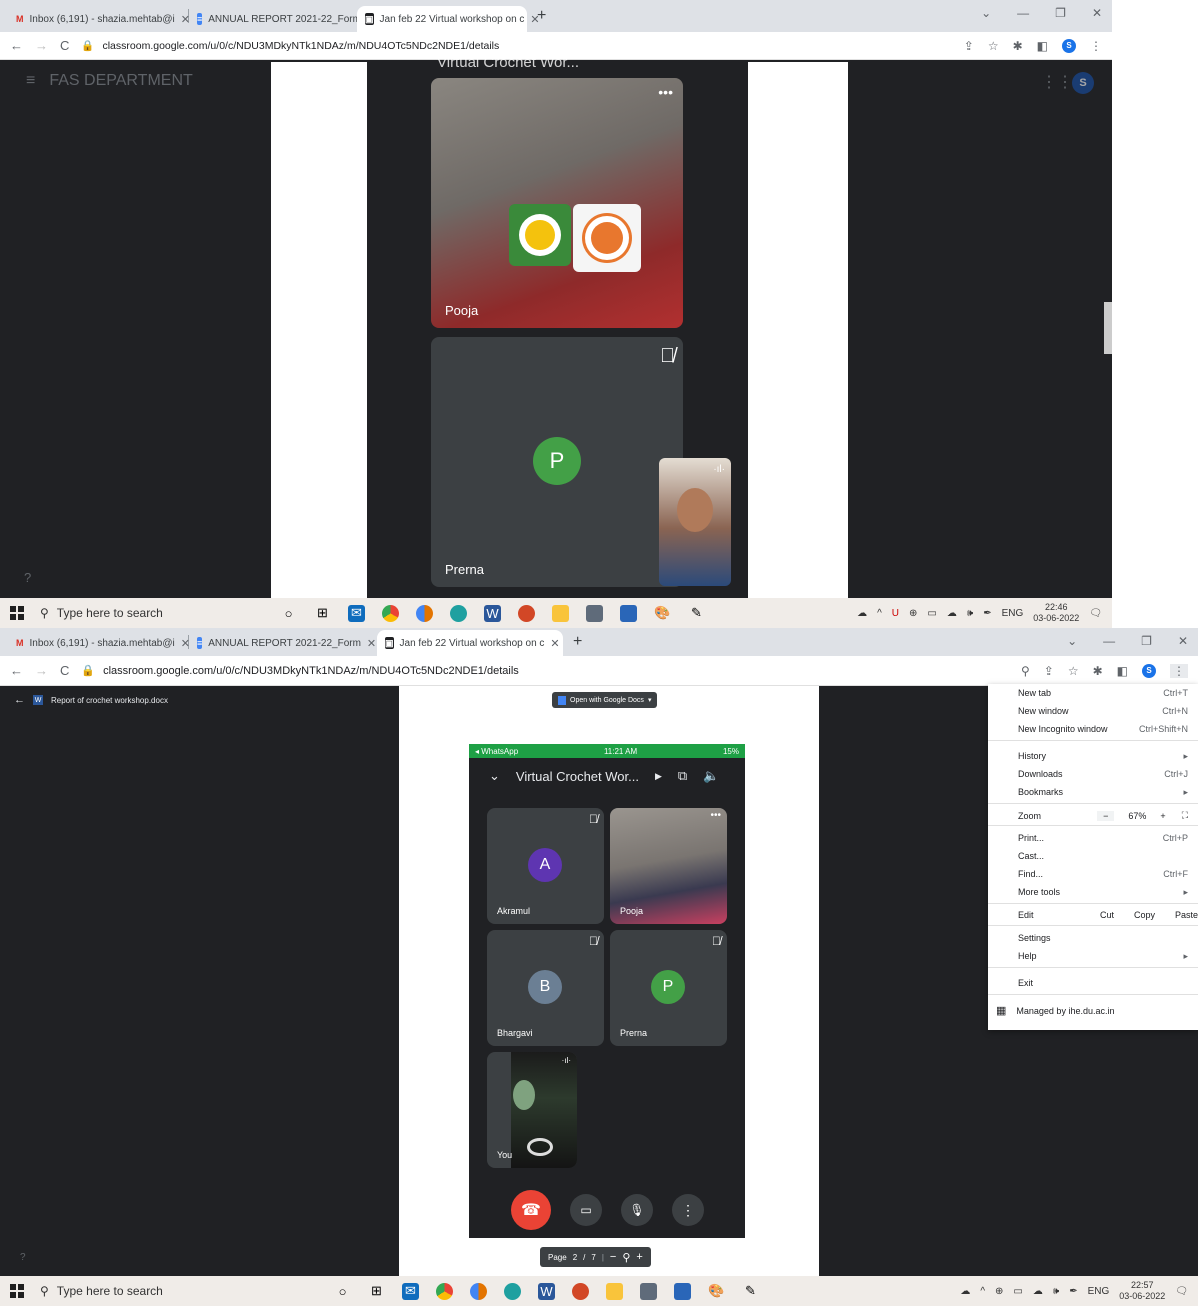 This screenshot has width=1198, height=1306. What do you see at coordinates (557, 462) in the screenshot?
I see `participant-tile: 🎙̸ P Prerna` at bounding box center [557, 462].